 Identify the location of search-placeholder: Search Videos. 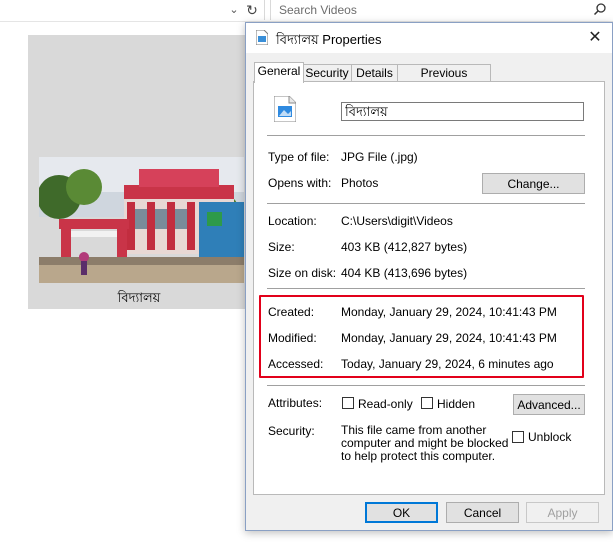
(318, 10).